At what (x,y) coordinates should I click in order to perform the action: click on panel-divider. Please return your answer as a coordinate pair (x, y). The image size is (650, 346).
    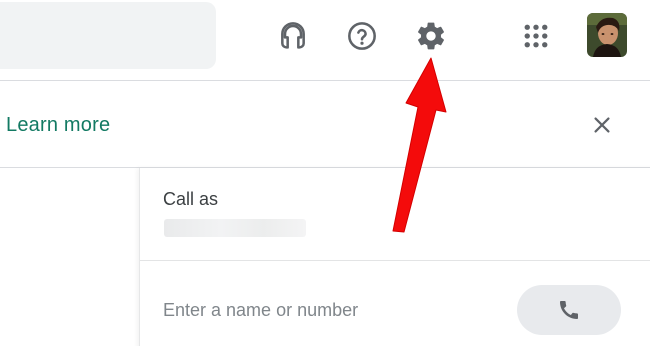
    Looking at the image, I should click on (395, 260).